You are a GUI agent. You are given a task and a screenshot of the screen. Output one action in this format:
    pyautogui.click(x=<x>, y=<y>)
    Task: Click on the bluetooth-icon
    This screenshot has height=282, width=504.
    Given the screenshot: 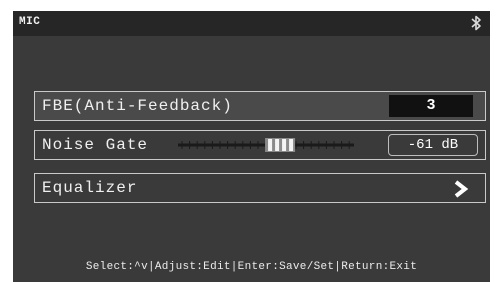 What is the action you would take?
    pyautogui.click(x=476, y=23)
    